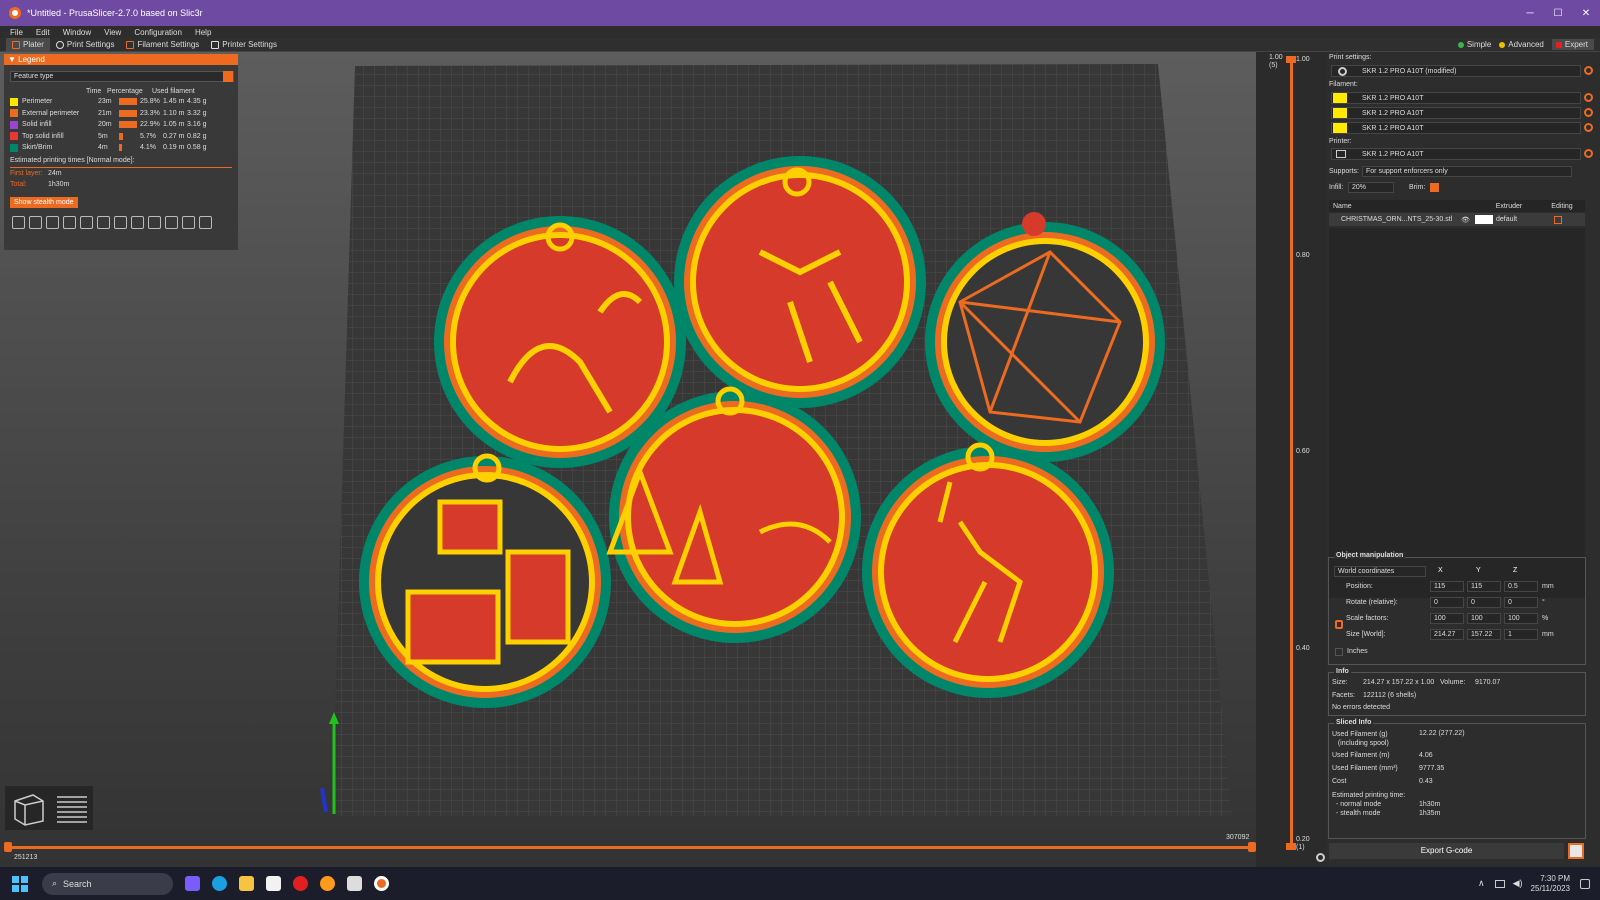 The height and width of the screenshot is (900, 1600). What do you see at coordinates (154, 222) in the screenshot?
I see `custom-gcode-icon` at bounding box center [154, 222].